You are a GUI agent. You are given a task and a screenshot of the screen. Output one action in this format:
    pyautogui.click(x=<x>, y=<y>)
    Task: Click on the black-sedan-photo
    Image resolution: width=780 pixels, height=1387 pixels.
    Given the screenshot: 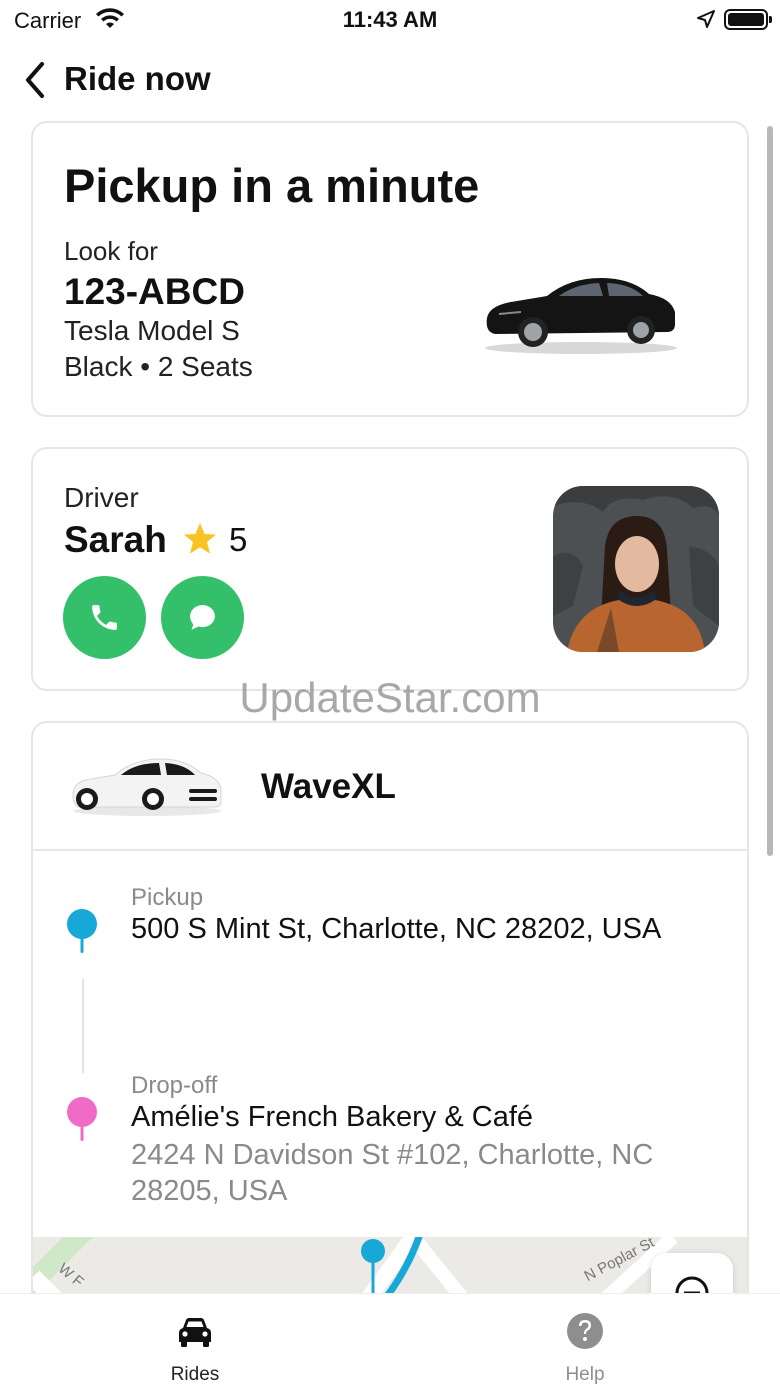 What is the action you would take?
    pyautogui.click(x=581, y=316)
    